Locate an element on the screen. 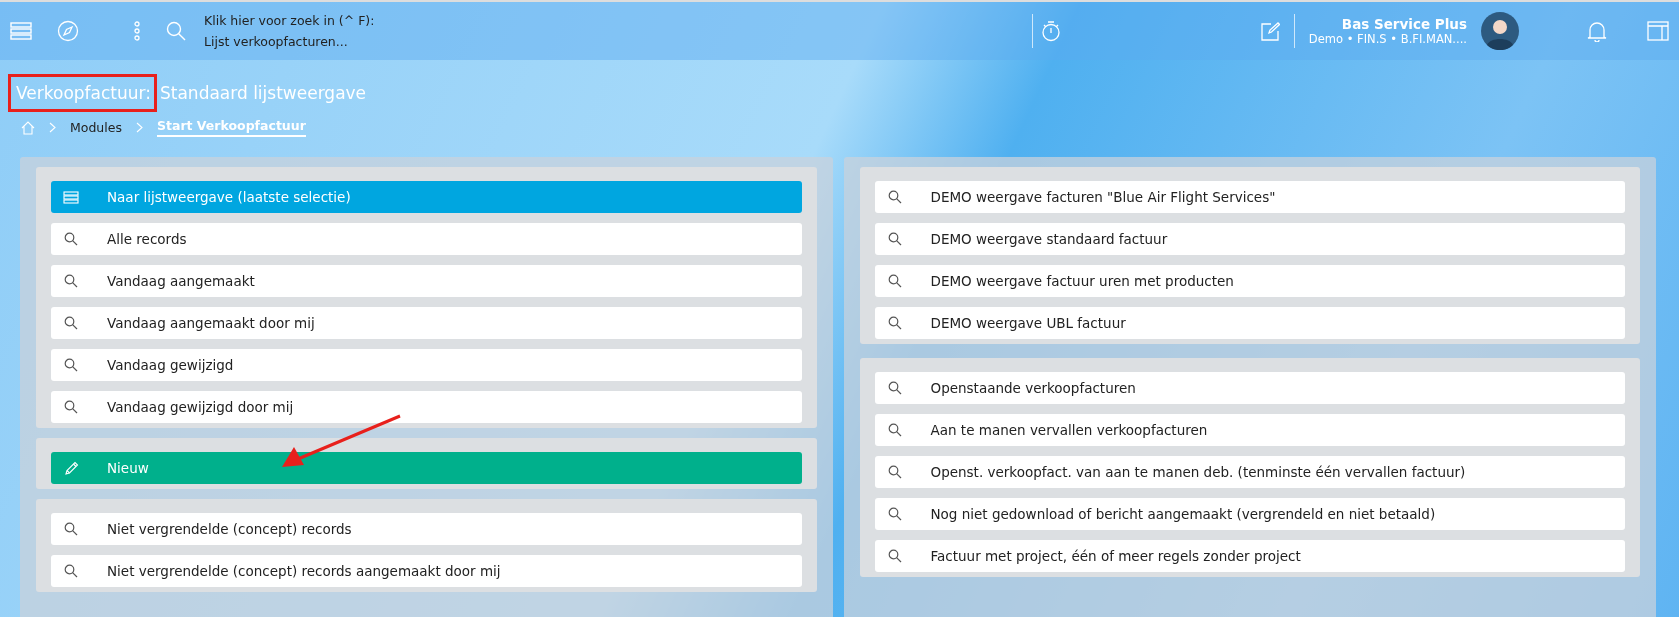 This screenshot has height=617, width=1679. avatar-icon is located at coordinates (1500, 31).